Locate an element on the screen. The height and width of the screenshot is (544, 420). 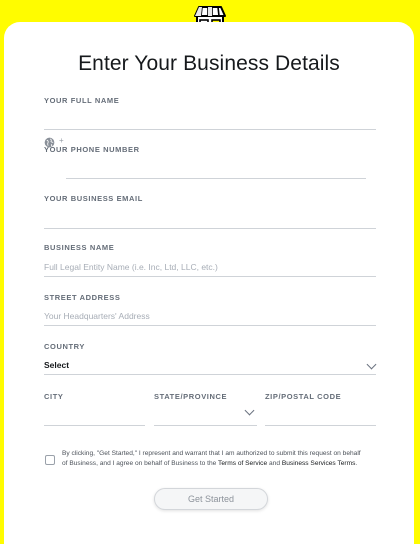
zip-code-label: ZIP/POSTAL CODE is located at coordinates (303, 396).